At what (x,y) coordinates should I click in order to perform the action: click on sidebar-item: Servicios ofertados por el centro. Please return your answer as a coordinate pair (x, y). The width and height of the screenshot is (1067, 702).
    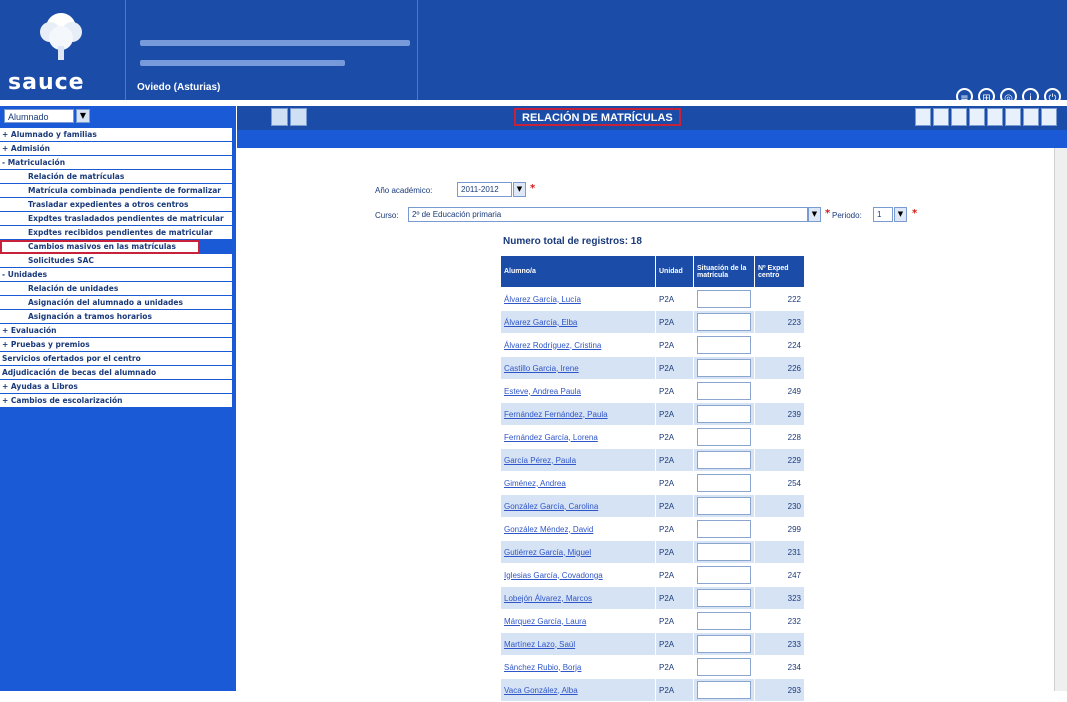
    Looking at the image, I should click on (116, 359).